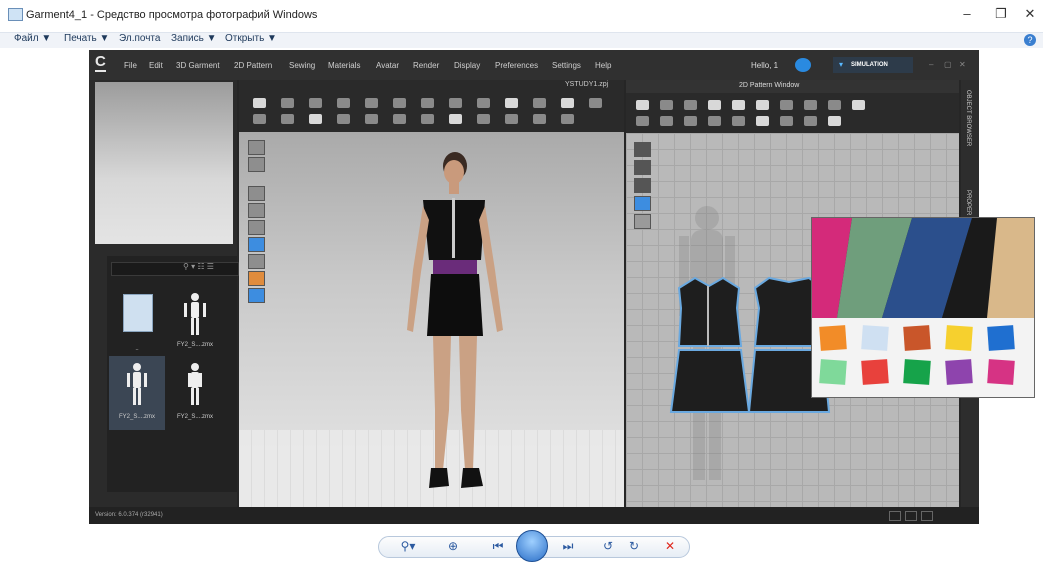 The height and width of the screenshot is (562, 1043). Describe the element at coordinates (532, 546) in the screenshot. I see `slideshow-button` at that location.